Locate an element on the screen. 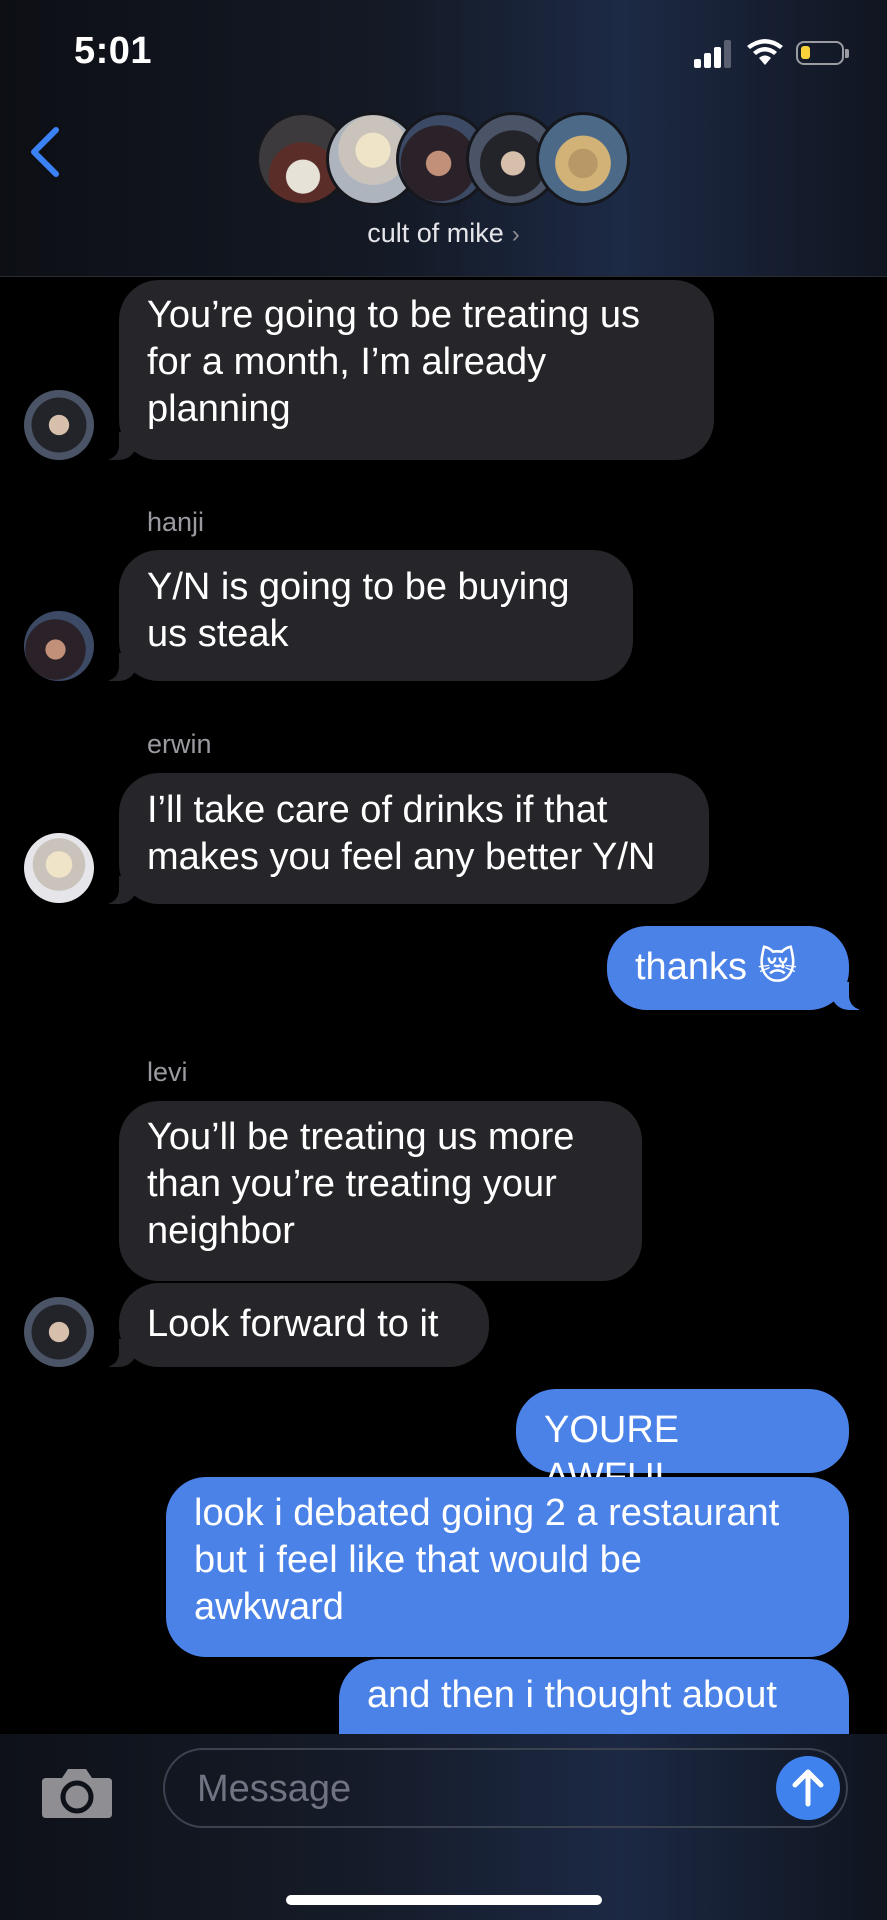 The width and height of the screenshot is (887, 1920). message-input: Message is located at coordinates (505, 1788).